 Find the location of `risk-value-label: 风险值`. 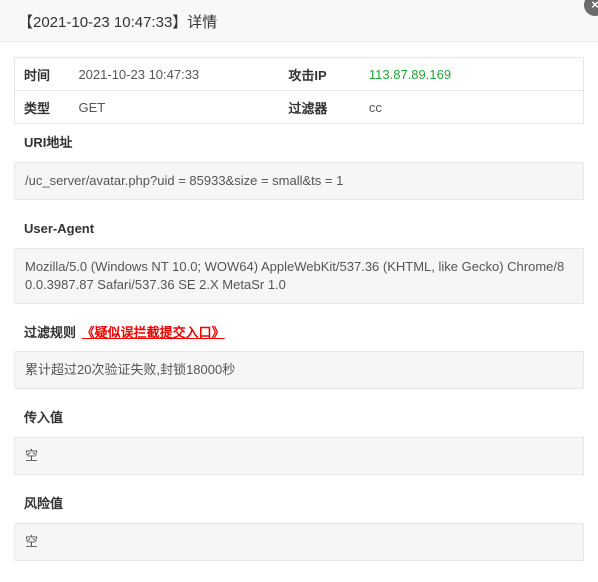

risk-value-label: 风险值 is located at coordinates (44, 503).